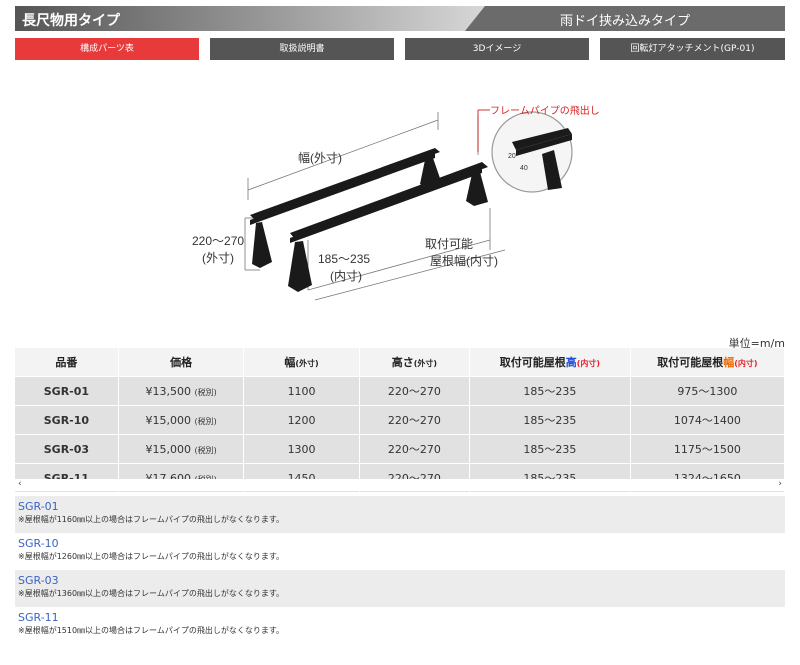 The image size is (800, 665). I want to click on dim-20: 20, so click(512, 156).